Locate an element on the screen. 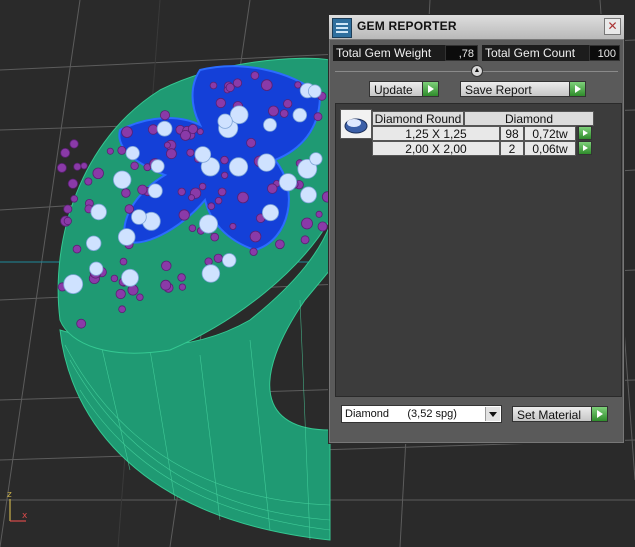 Image resolution: width=635 pixels, height=547 pixels. row-weight: 0,72tw is located at coordinates (550, 133).